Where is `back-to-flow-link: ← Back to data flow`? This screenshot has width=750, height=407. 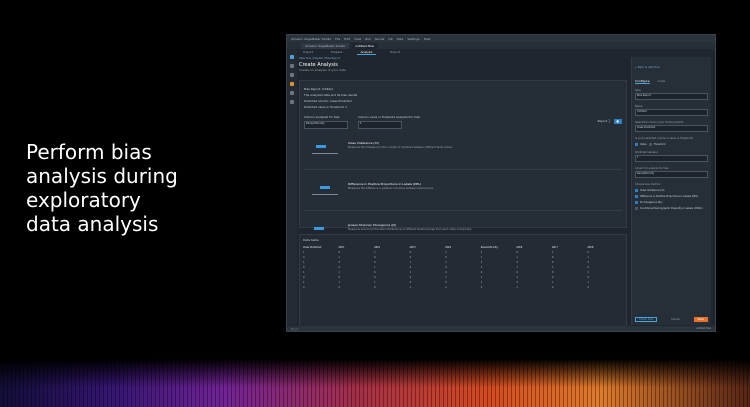
back-to-flow-link: ← Back to data flow is located at coordinates (671, 67).